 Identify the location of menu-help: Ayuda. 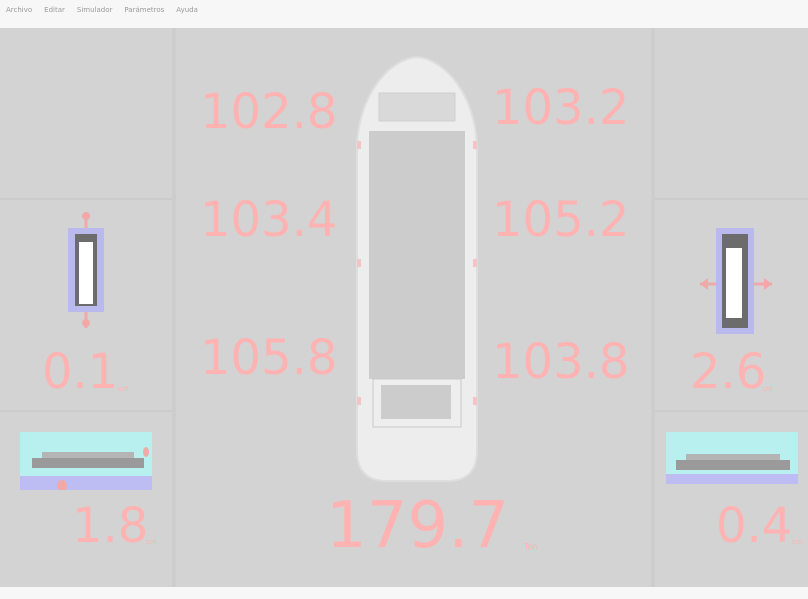
(187, 10).